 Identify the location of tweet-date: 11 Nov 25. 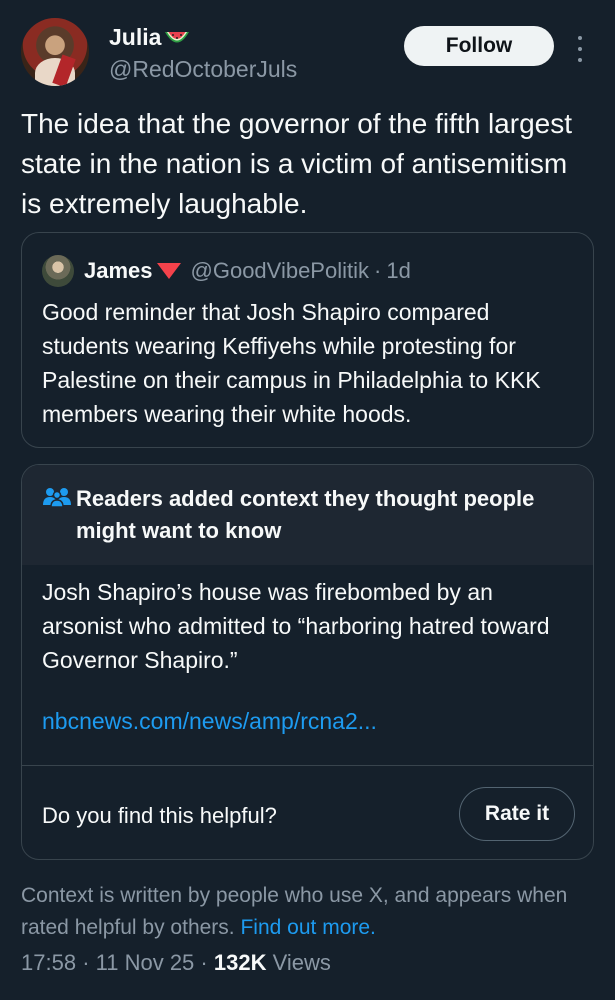
(145, 962).